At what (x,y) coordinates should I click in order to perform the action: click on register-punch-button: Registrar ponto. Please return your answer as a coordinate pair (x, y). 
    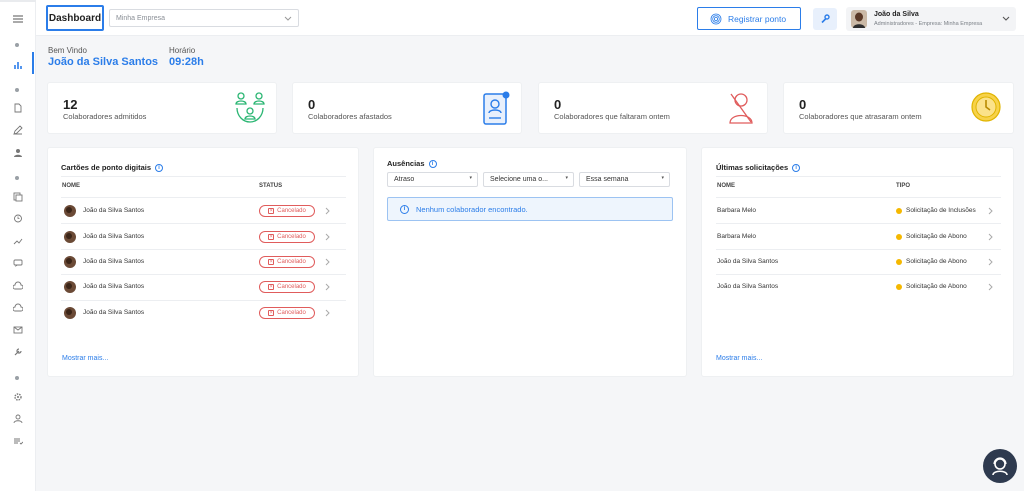
    Looking at the image, I should click on (749, 18).